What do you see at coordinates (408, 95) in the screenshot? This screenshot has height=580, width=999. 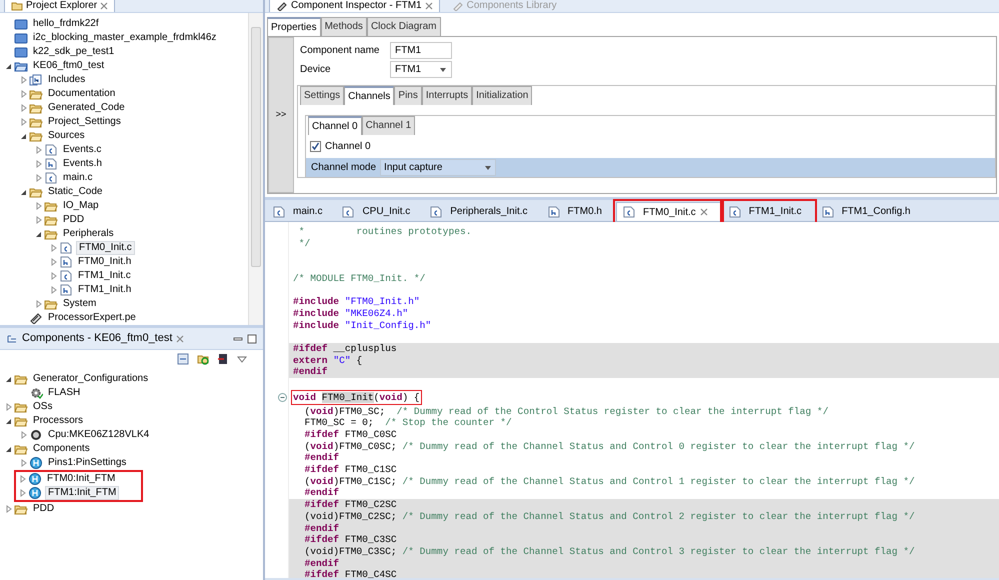 I see `tab: Pins` at bounding box center [408, 95].